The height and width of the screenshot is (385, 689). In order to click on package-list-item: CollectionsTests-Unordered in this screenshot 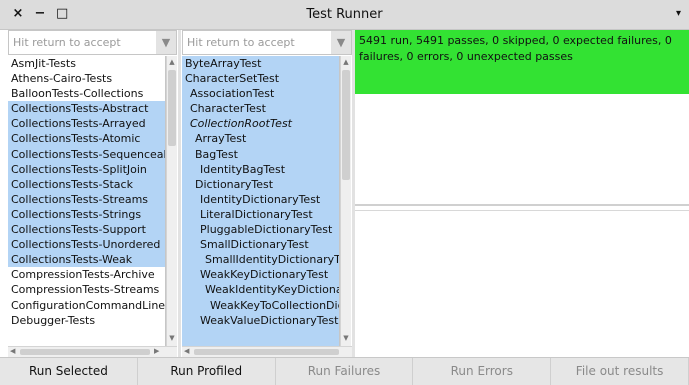, I will do `click(86, 245)`.